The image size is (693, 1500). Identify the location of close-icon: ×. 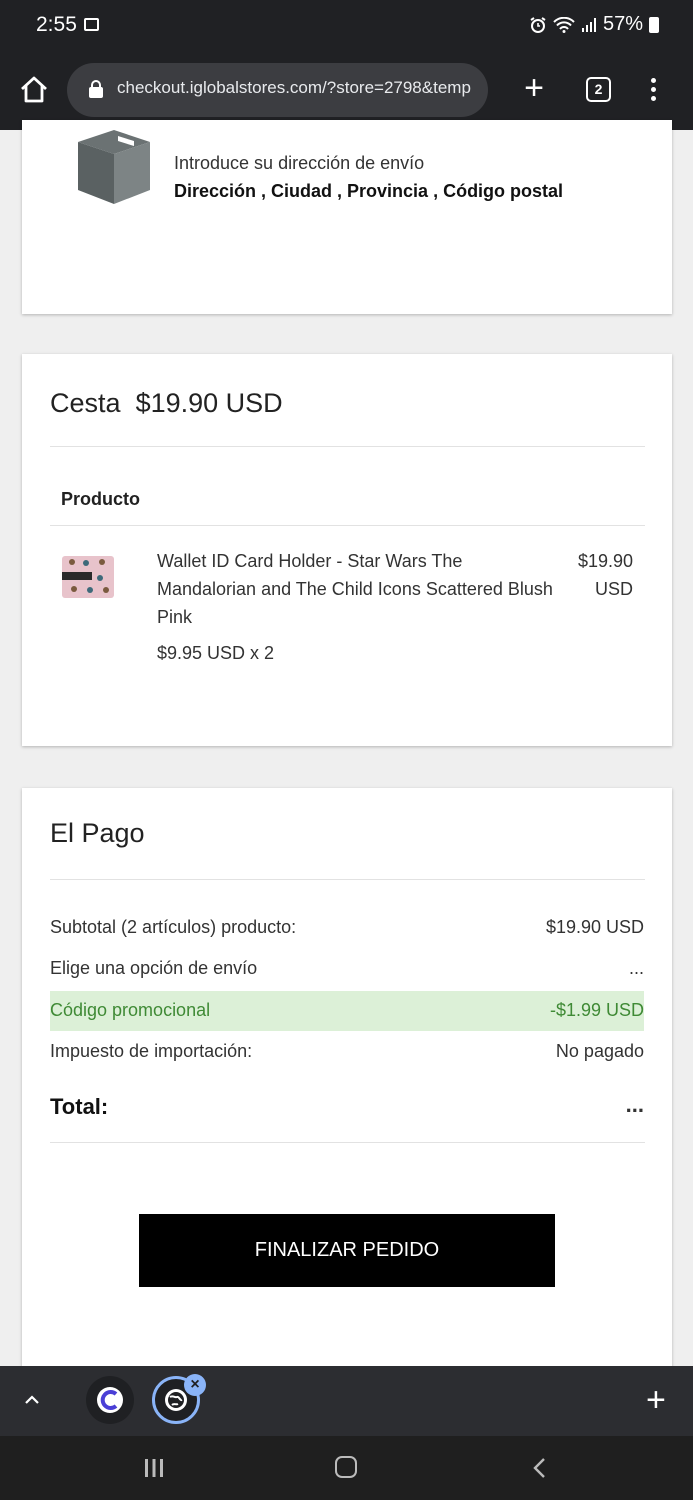
(195, 1385).